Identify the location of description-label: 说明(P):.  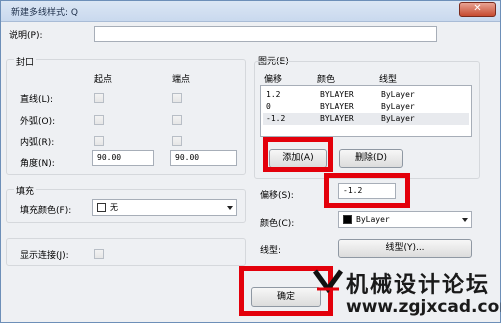
(26, 36).